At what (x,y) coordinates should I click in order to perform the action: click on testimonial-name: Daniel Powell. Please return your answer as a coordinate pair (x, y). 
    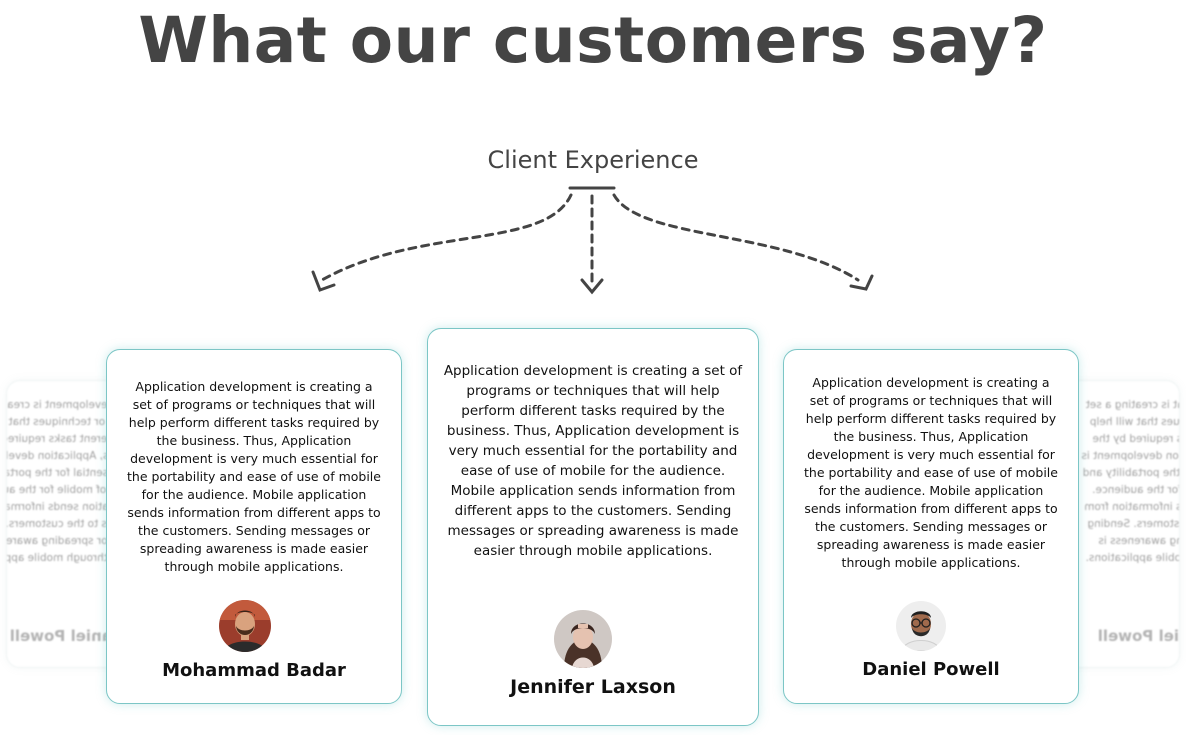
    Looking at the image, I should click on (931, 669).